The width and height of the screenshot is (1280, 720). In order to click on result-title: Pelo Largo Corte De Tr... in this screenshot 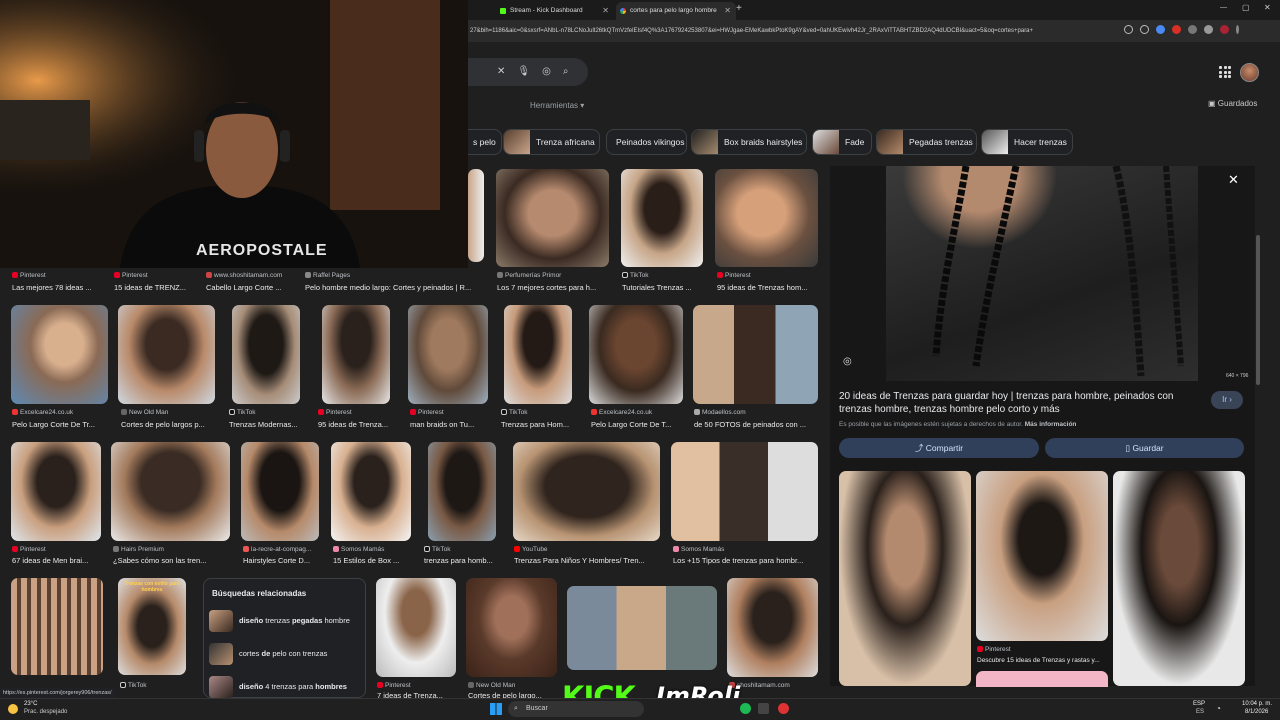, I will do `click(60, 424)`.